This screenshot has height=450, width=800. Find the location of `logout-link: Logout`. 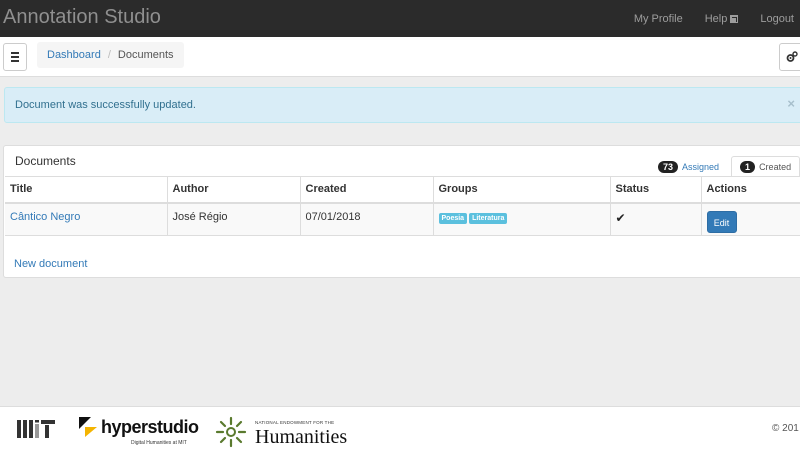

logout-link: Logout is located at coordinates (777, 19).